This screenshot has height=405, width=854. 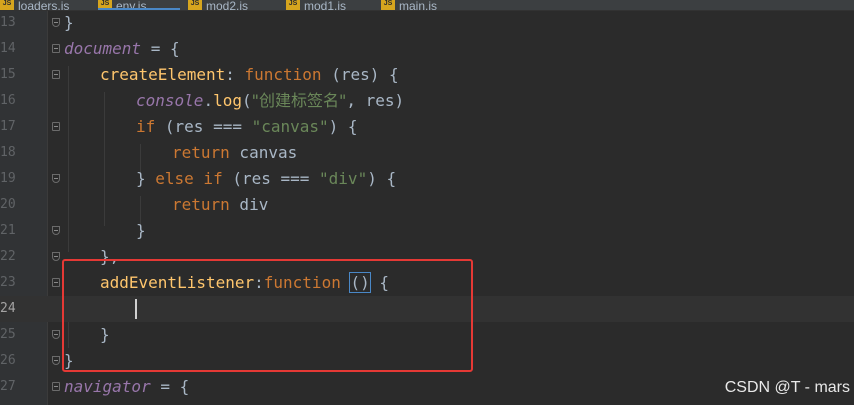 What do you see at coordinates (131, 5) in the screenshot?
I see `tab-label: env.js` at bounding box center [131, 5].